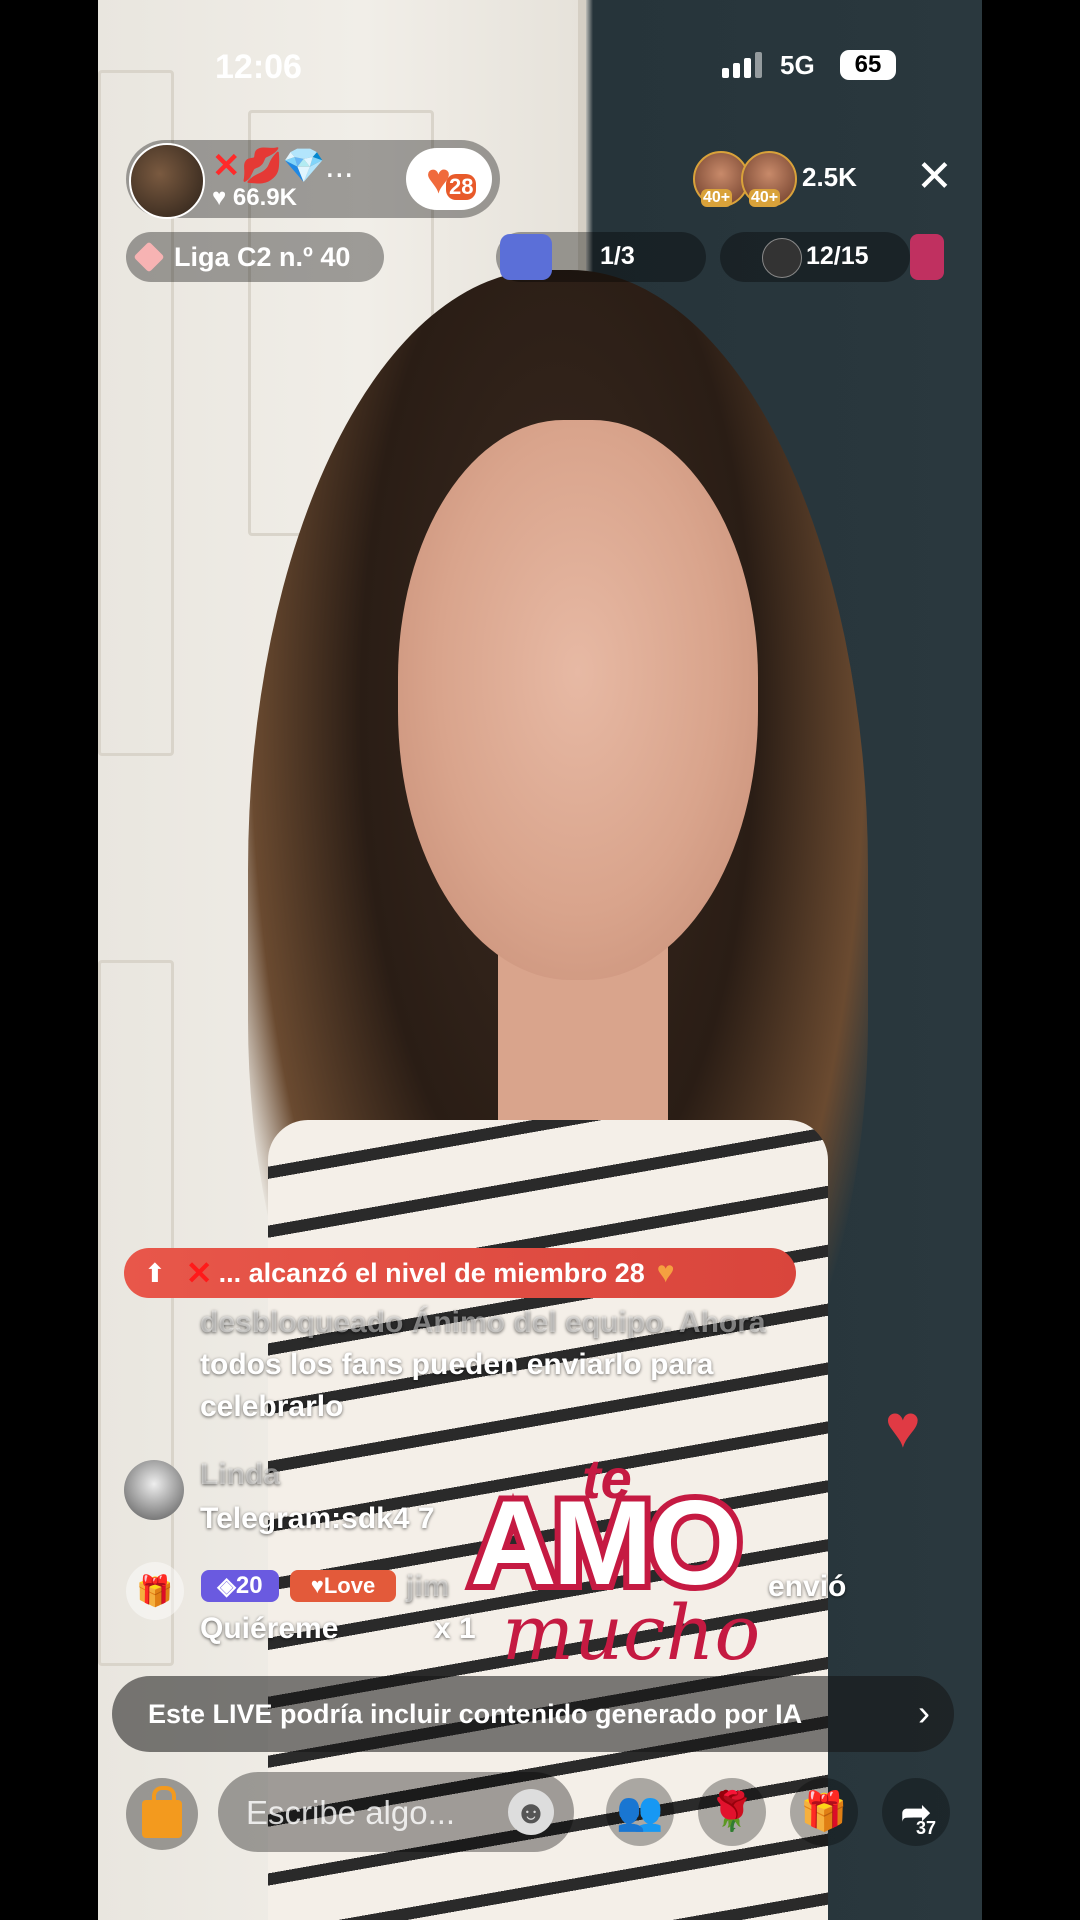  Describe the element at coordinates (427, 1587) in the screenshot. I see `gift-username: jim` at that location.